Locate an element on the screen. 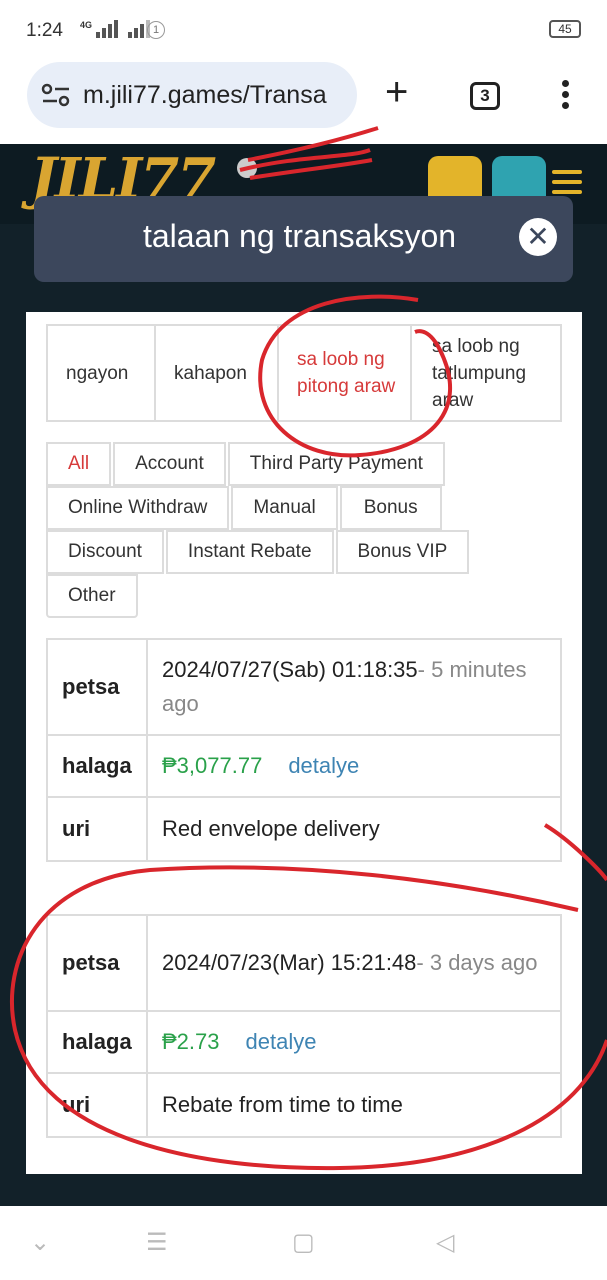  browser-toolbar: m.jili77.games/Transa + 3 is located at coordinates (303, 103).